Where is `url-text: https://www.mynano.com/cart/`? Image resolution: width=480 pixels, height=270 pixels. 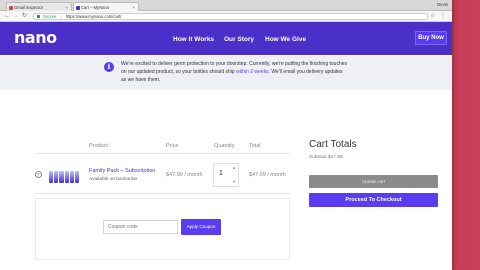 url-text: https://www.mynano.com/cart/ is located at coordinates (93, 16).